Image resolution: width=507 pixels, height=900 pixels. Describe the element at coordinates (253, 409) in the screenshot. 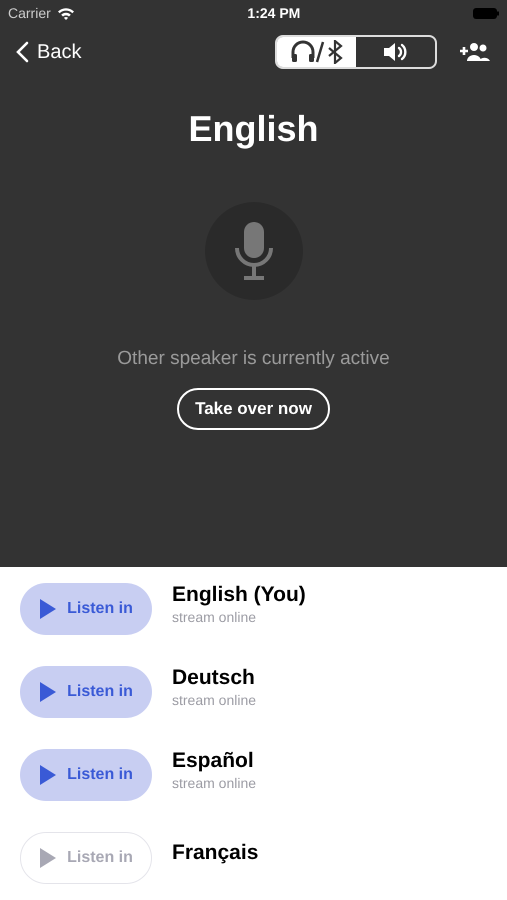

I see `take-over-button: Take over now` at that location.